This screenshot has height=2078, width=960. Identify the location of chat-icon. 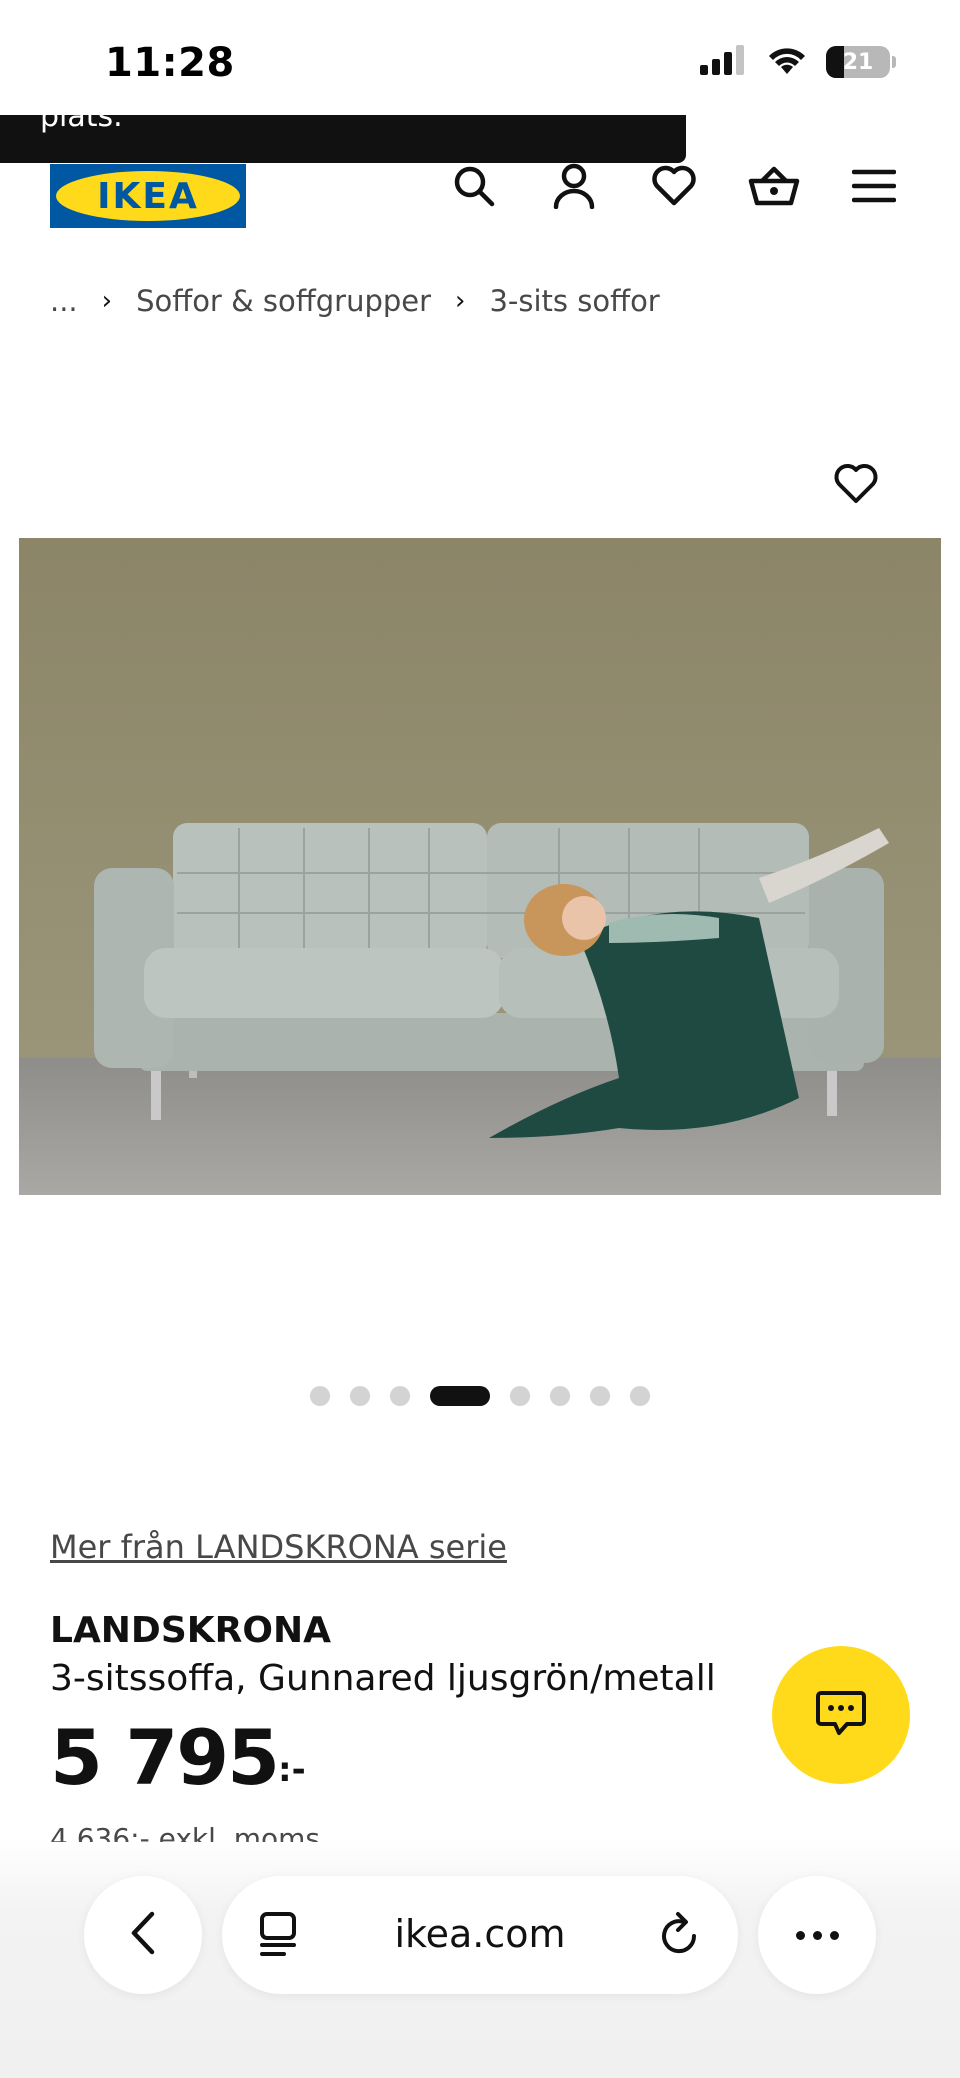
(841, 1715).